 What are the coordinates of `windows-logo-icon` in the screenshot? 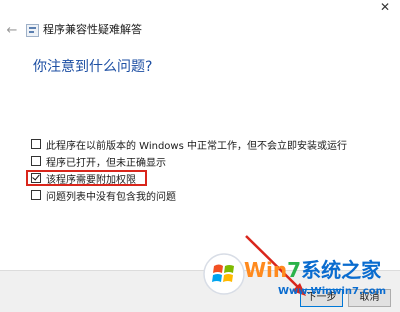 It's located at (224, 274).